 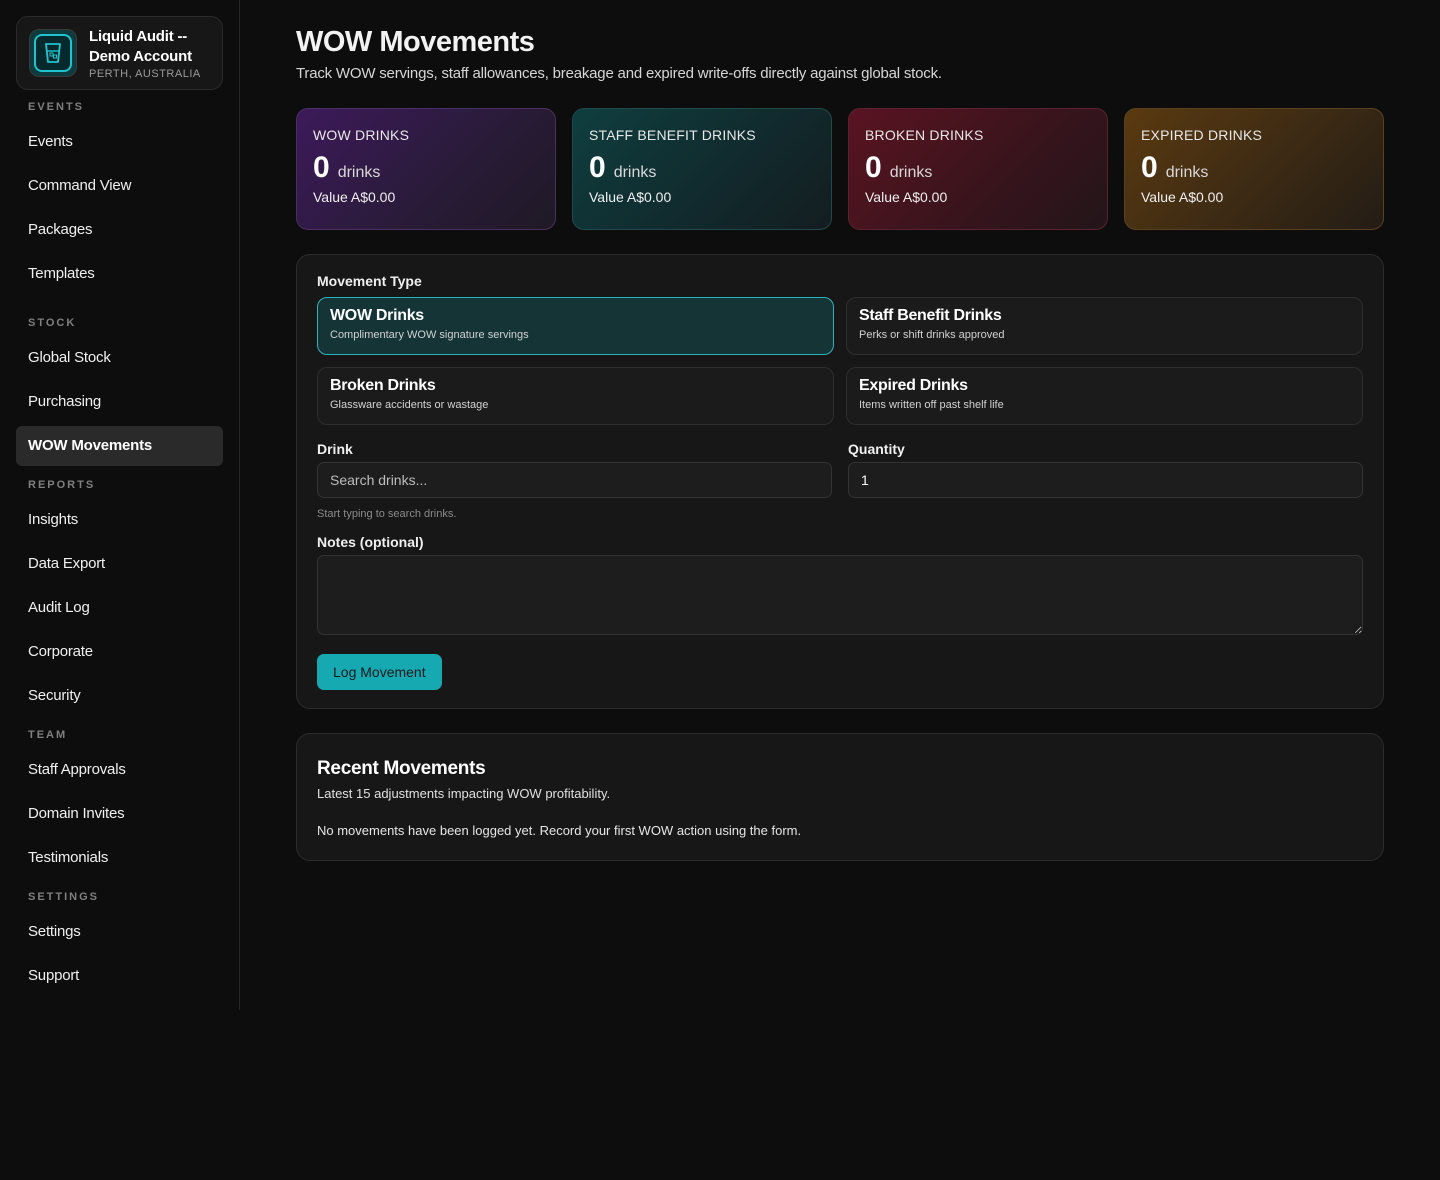 I want to click on section-label-events: EVENTS, so click(x=56, y=107).